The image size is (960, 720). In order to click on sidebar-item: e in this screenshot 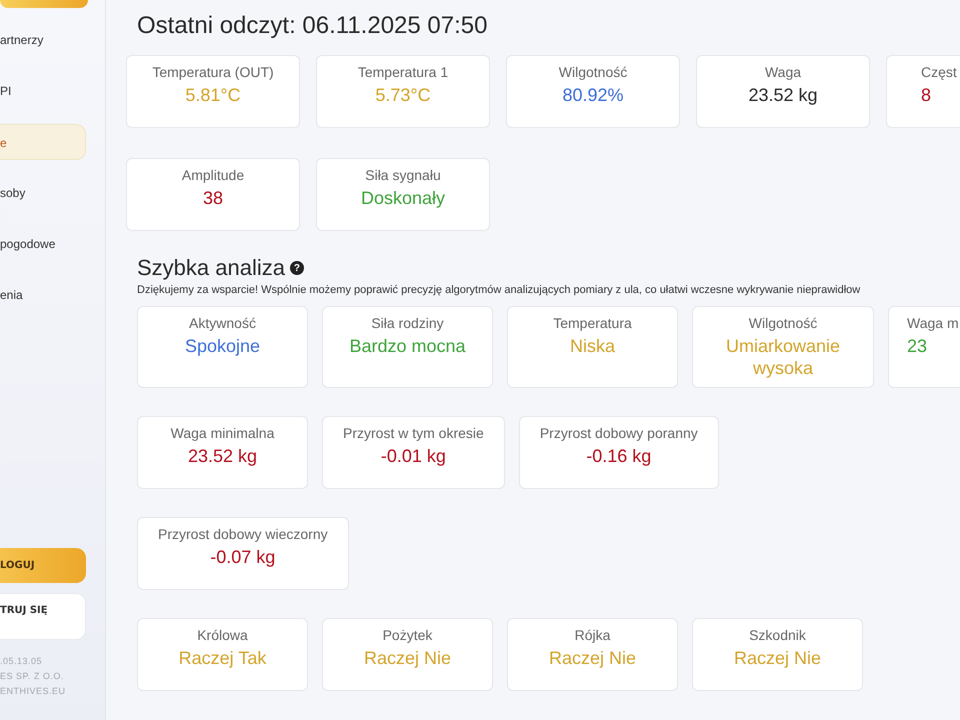, I will do `click(43, 142)`.